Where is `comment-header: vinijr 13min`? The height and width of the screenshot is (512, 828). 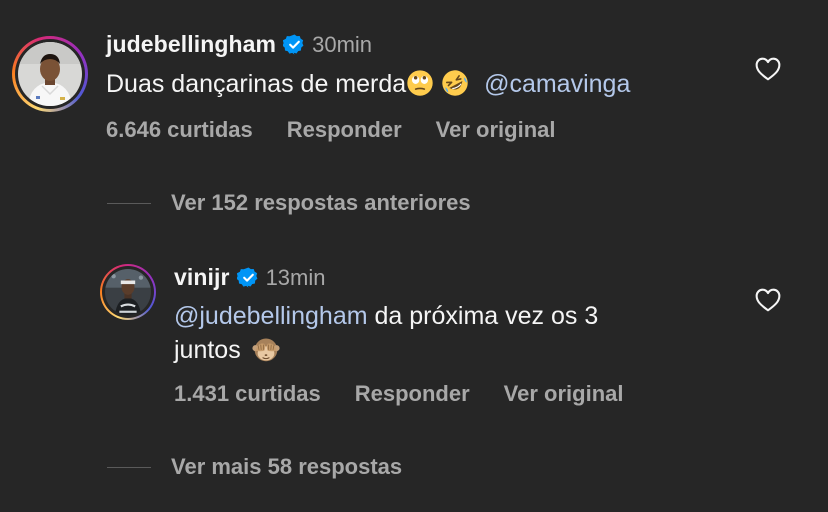
comment-header: vinijr 13min is located at coordinates (249, 277).